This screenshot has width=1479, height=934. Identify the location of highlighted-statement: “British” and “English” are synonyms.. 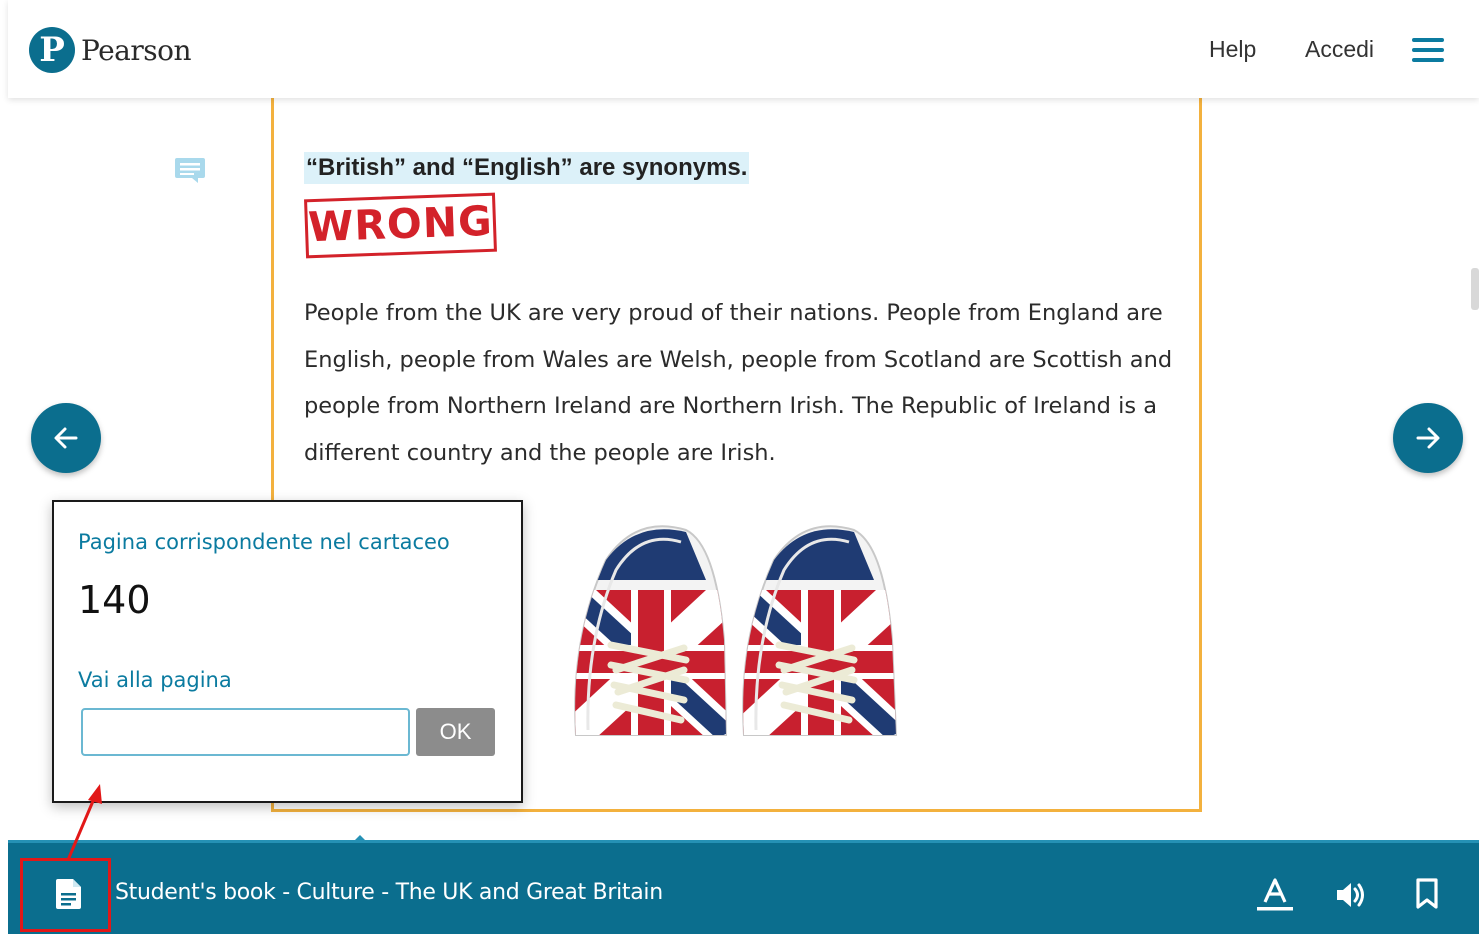
(527, 168).